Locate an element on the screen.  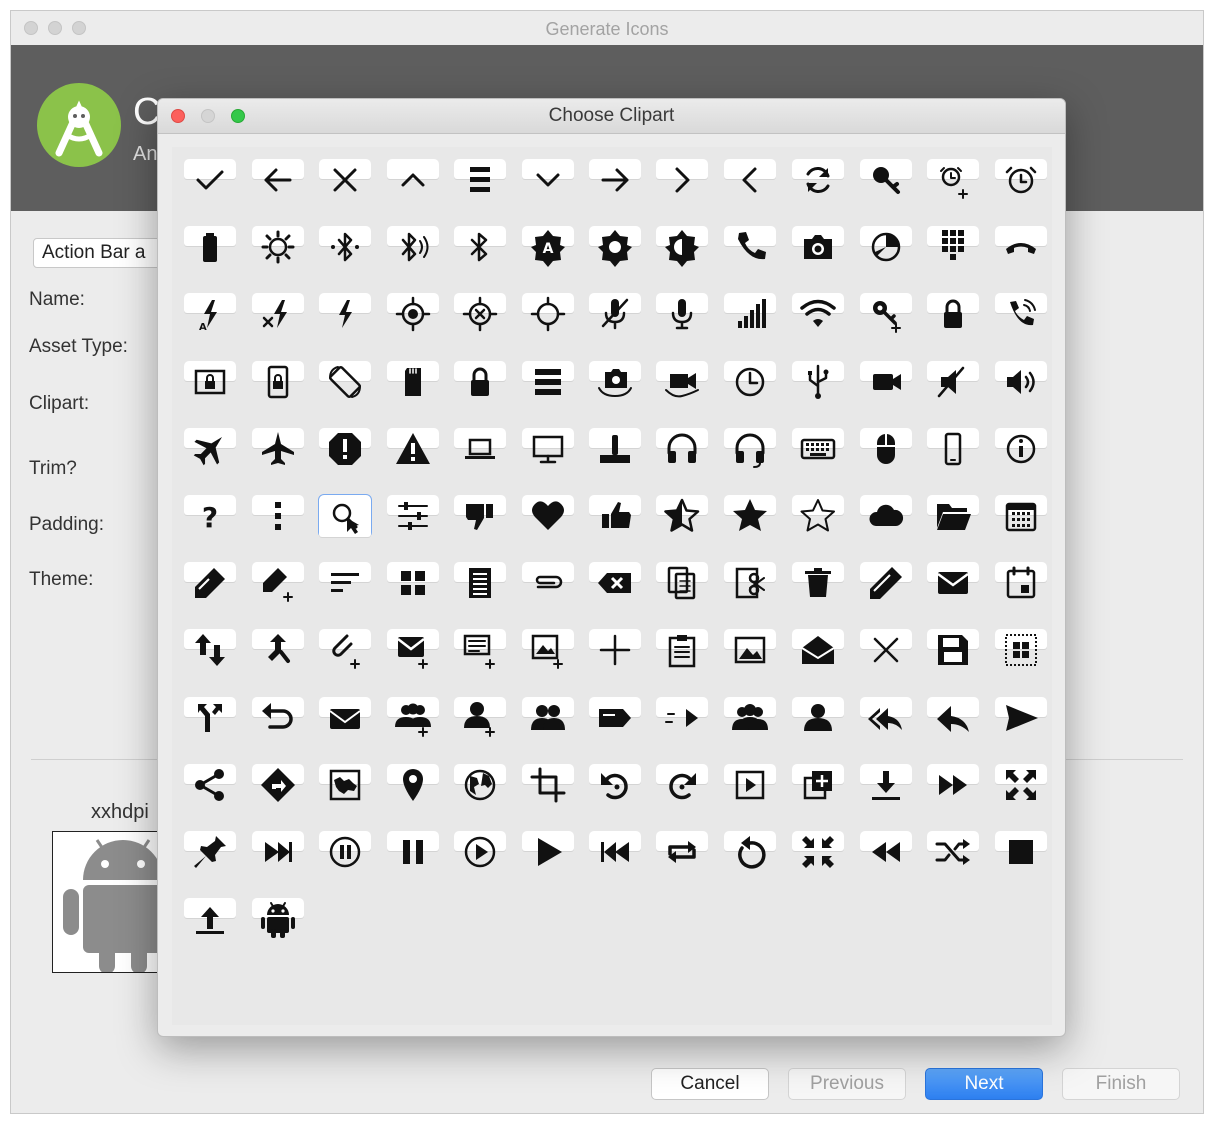
play-circle-clipart is located at coordinates (480, 852).